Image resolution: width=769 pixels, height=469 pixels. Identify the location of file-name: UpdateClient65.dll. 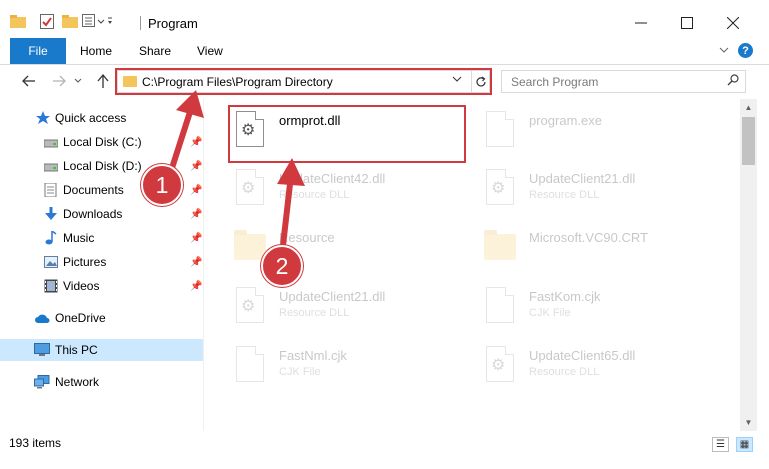
(582, 355).